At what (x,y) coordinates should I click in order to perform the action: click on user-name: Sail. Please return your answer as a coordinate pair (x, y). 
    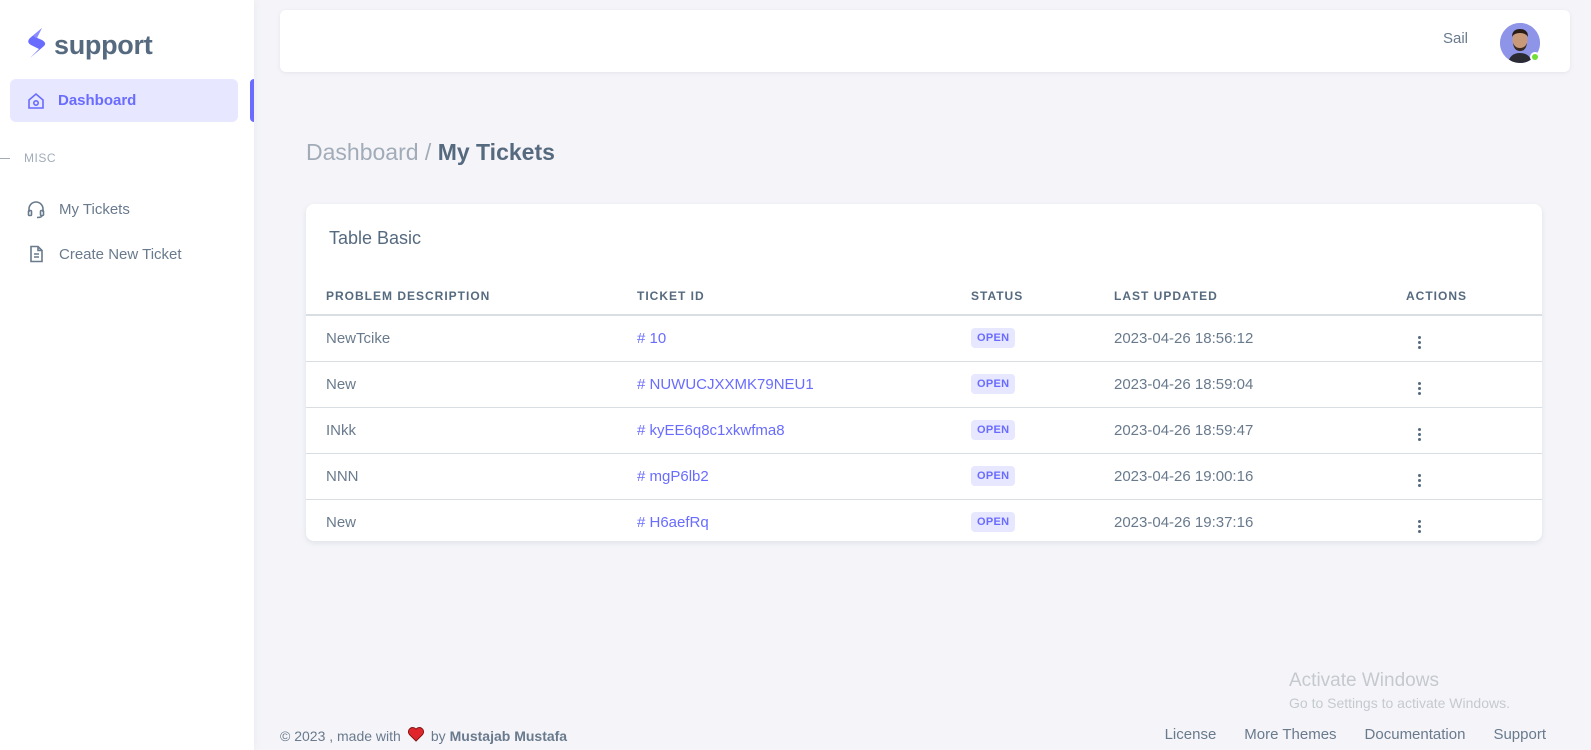
    Looking at the image, I should click on (1455, 38).